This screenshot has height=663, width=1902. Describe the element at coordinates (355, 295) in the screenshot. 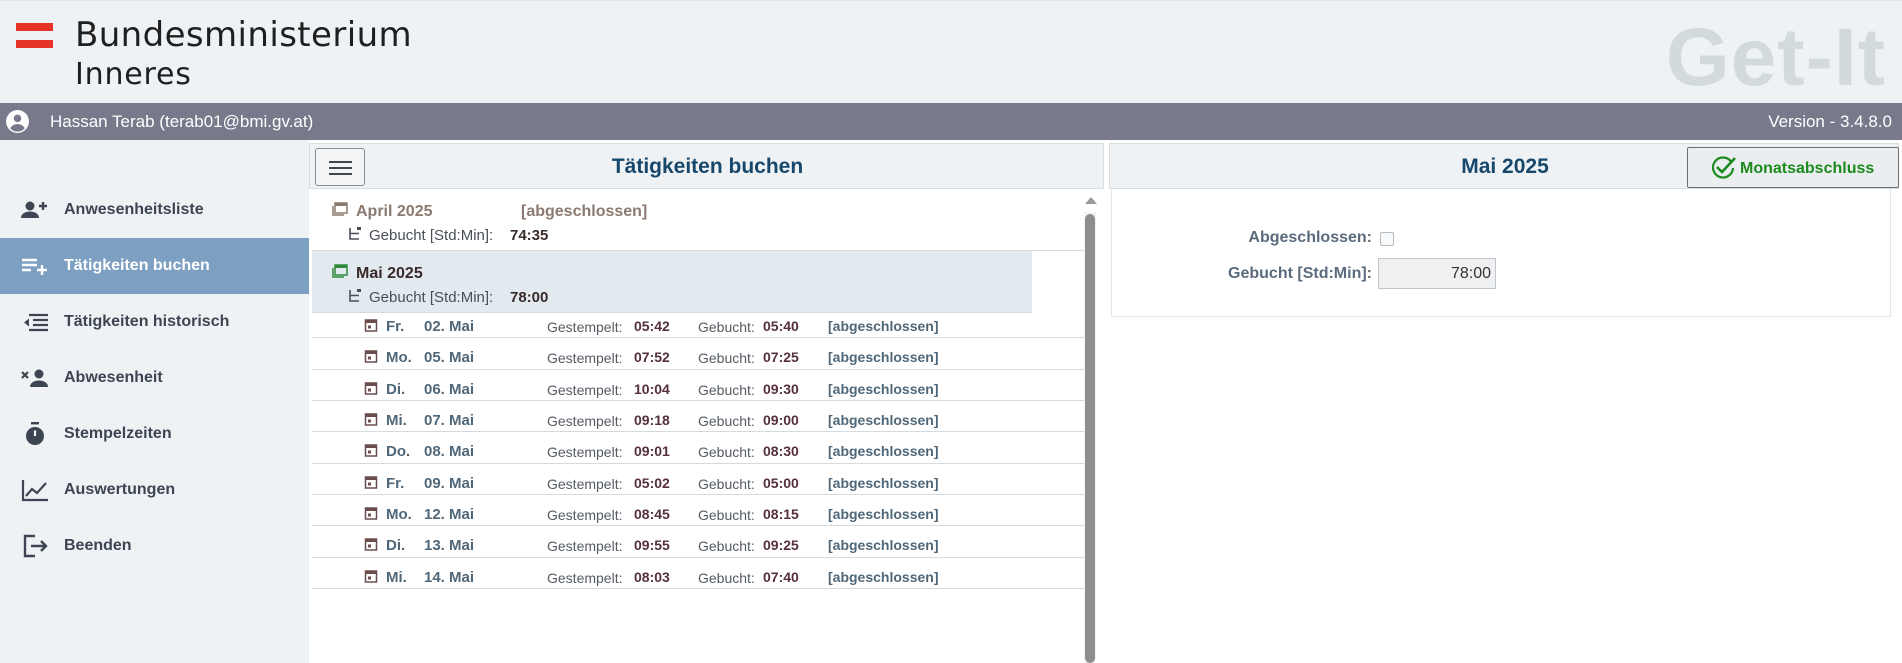

I see `tree-icon` at that location.